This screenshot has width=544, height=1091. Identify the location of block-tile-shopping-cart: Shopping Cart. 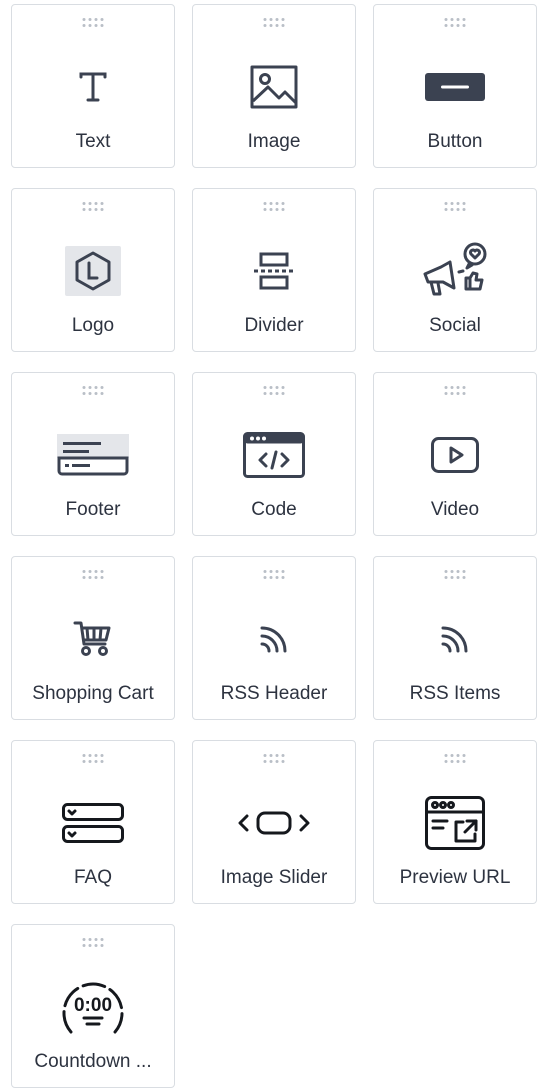
(93, 638).